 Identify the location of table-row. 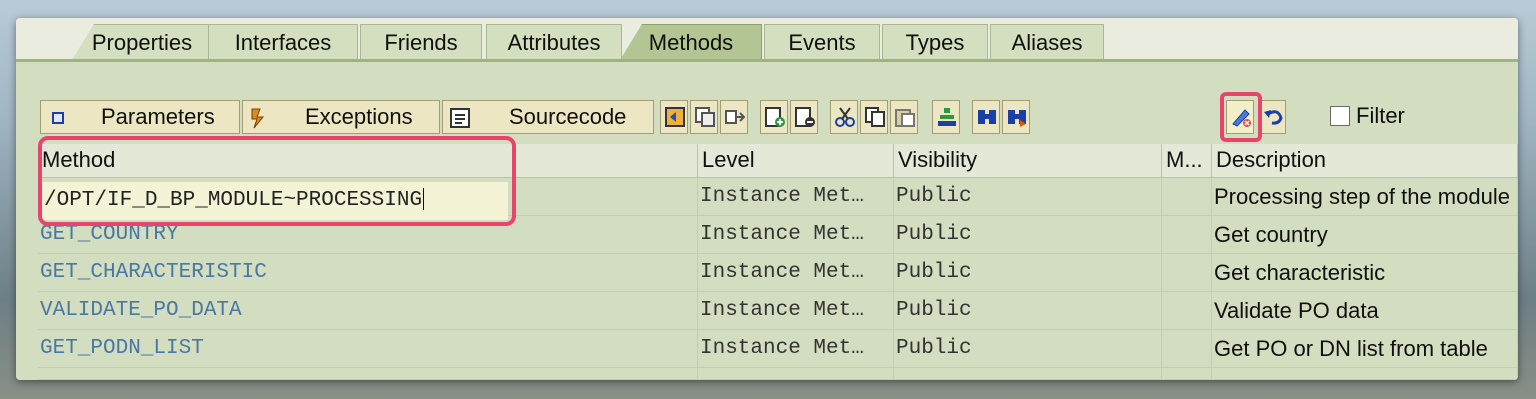
(778, 374).